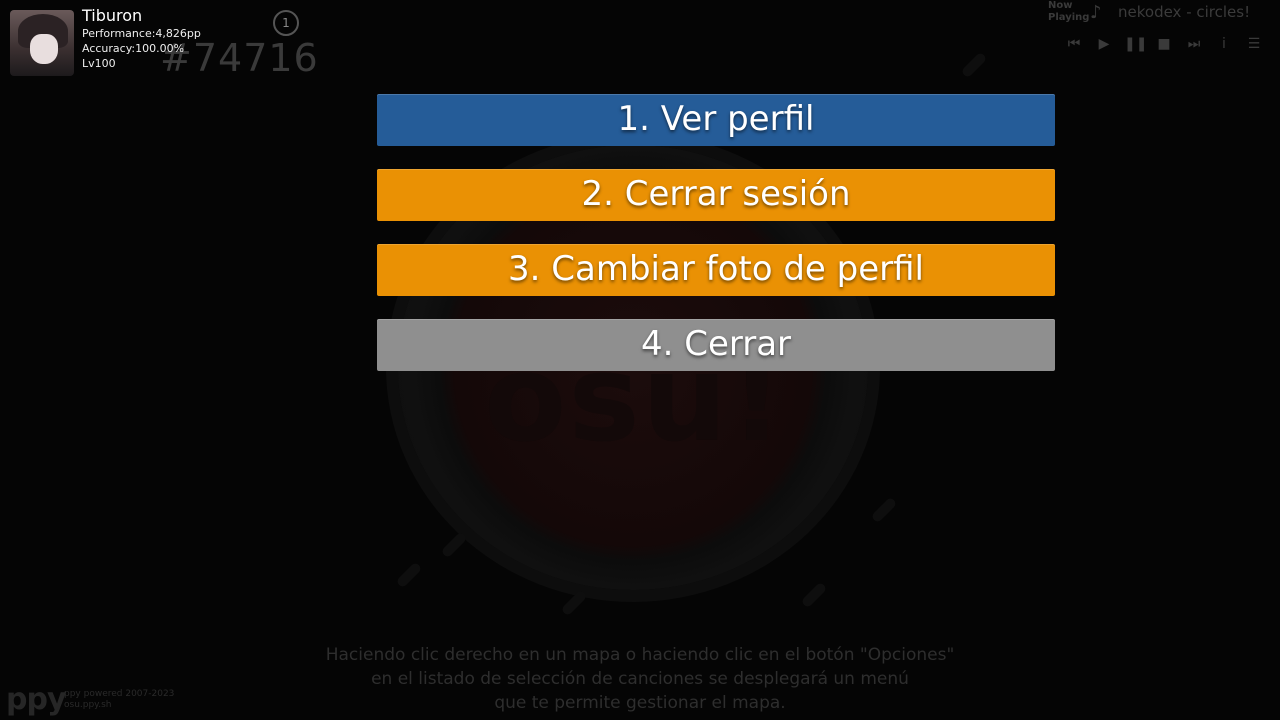 Image resolution: width=1280 pixels, height=720 pixels. I want to click on ppy-logo: ppy, so click(36, 699).